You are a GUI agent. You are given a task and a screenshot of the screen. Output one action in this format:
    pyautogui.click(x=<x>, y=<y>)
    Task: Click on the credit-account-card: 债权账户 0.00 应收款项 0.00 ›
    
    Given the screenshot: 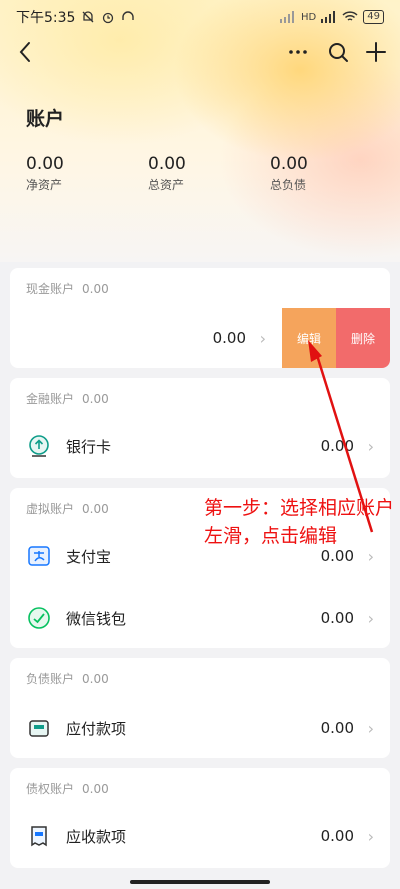 What is the action you would take?
    pyautogui.click(x=200, y=818)
    